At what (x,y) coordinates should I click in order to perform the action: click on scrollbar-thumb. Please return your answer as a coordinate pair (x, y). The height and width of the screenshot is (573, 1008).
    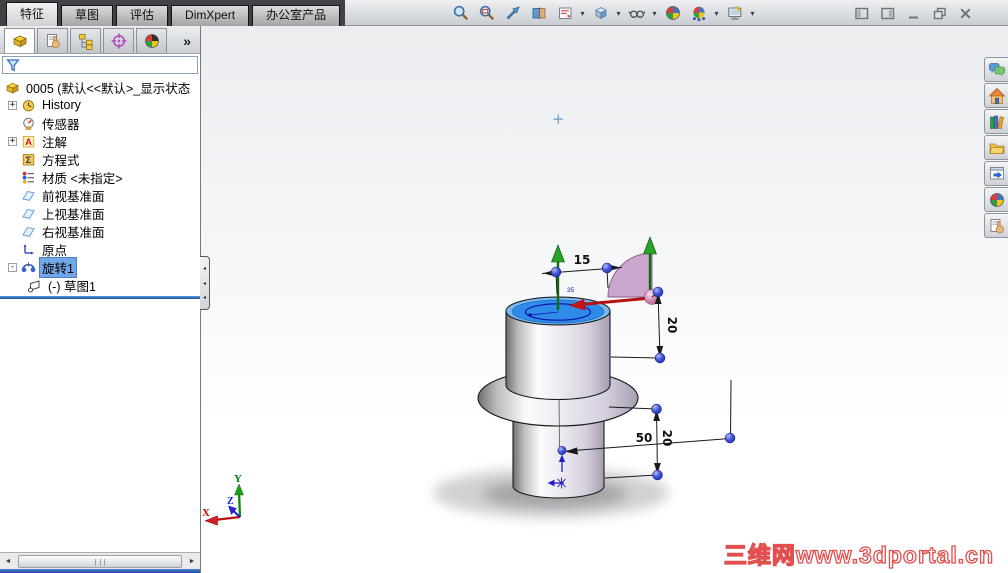
    Looking at the image, I should click on (100, 561).